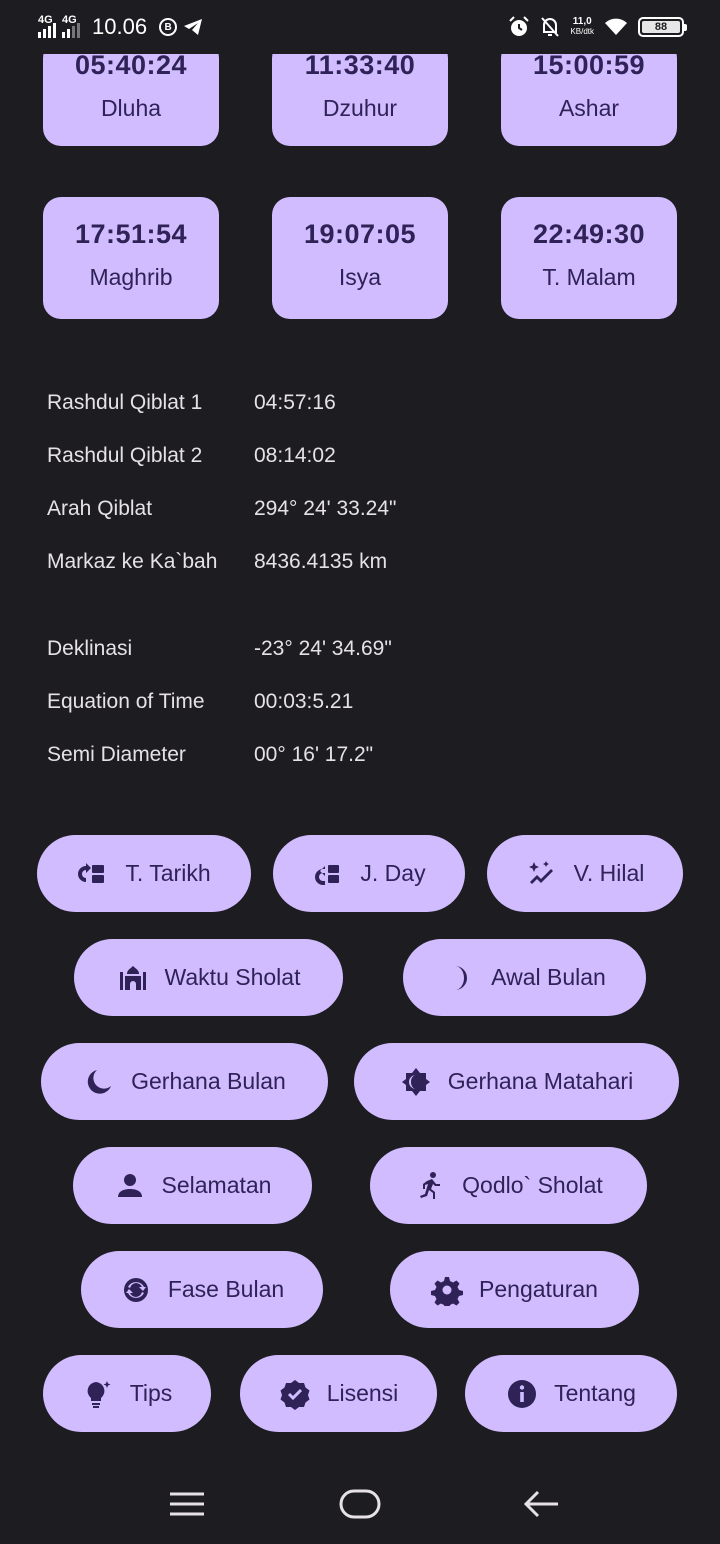  What do you see at coordinates (93, 874) in the screenshot?
I see `convert-date-icon` at bounding box center [93, 874].